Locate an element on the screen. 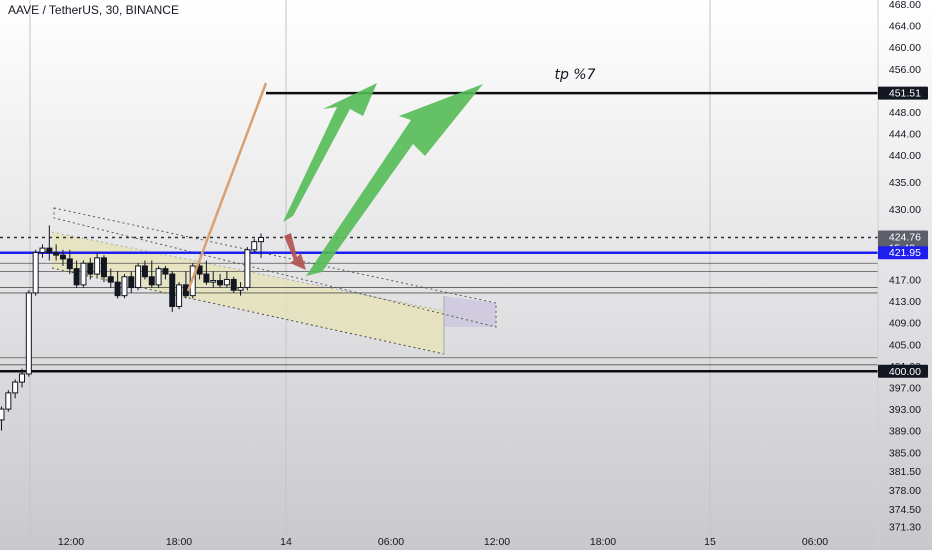 This screenshot has width=932, height=550. time-tick-label: 15 is located at coordinates (710, 542).